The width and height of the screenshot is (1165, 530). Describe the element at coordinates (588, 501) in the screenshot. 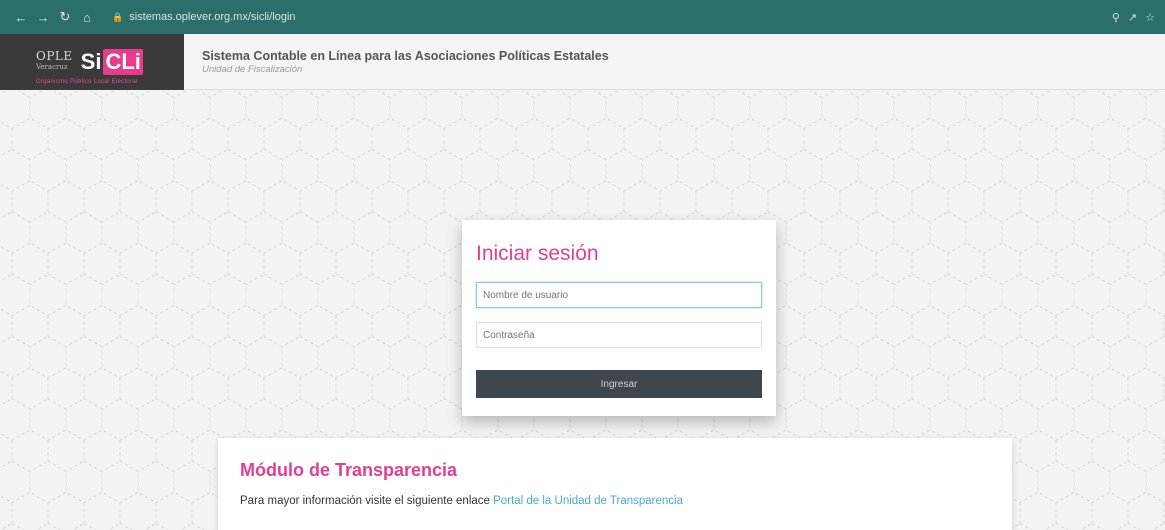

I see `transparency-portal-link: Portal de la Unidad de Transparencia` at that location.